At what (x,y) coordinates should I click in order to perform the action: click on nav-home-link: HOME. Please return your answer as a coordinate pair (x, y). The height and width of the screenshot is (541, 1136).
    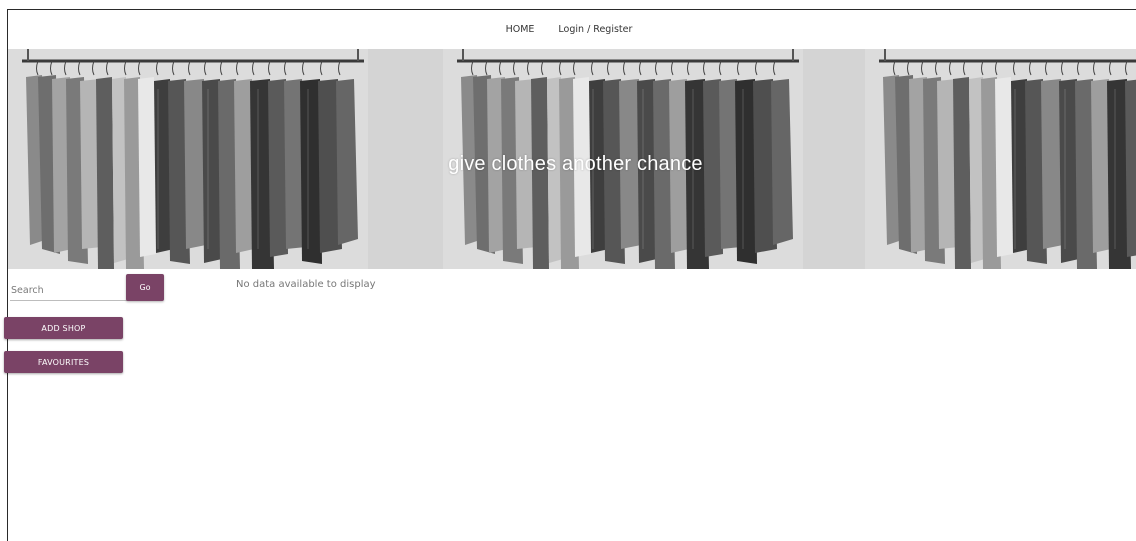
    Looking at the image, I should click on (520, 29).